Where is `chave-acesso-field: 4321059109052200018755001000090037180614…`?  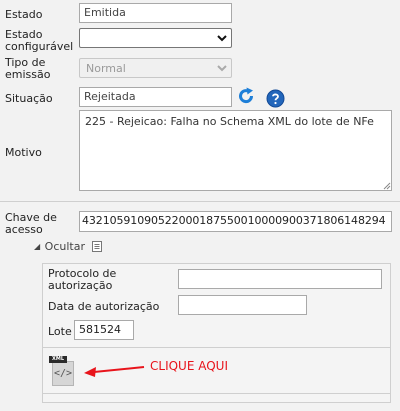
chave-acesso-field: 4321059109052200018755001000090037180614… is located at coordinates (235, 221).